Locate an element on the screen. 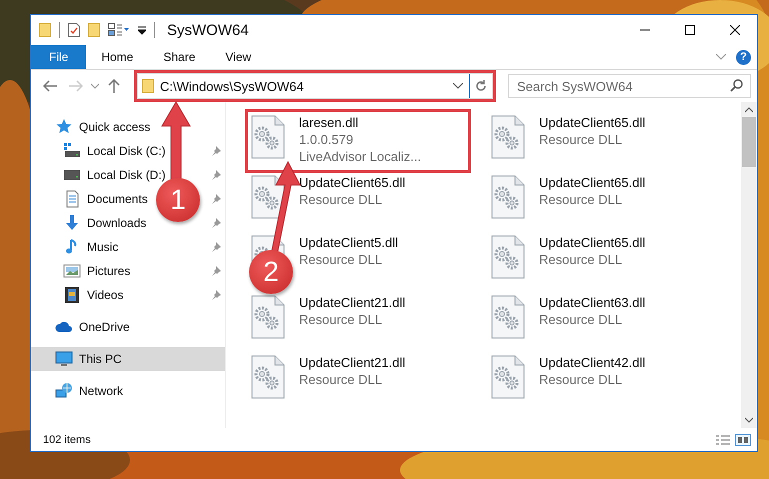  sidebar-item: Quick access is located at coordinates (92, 127).